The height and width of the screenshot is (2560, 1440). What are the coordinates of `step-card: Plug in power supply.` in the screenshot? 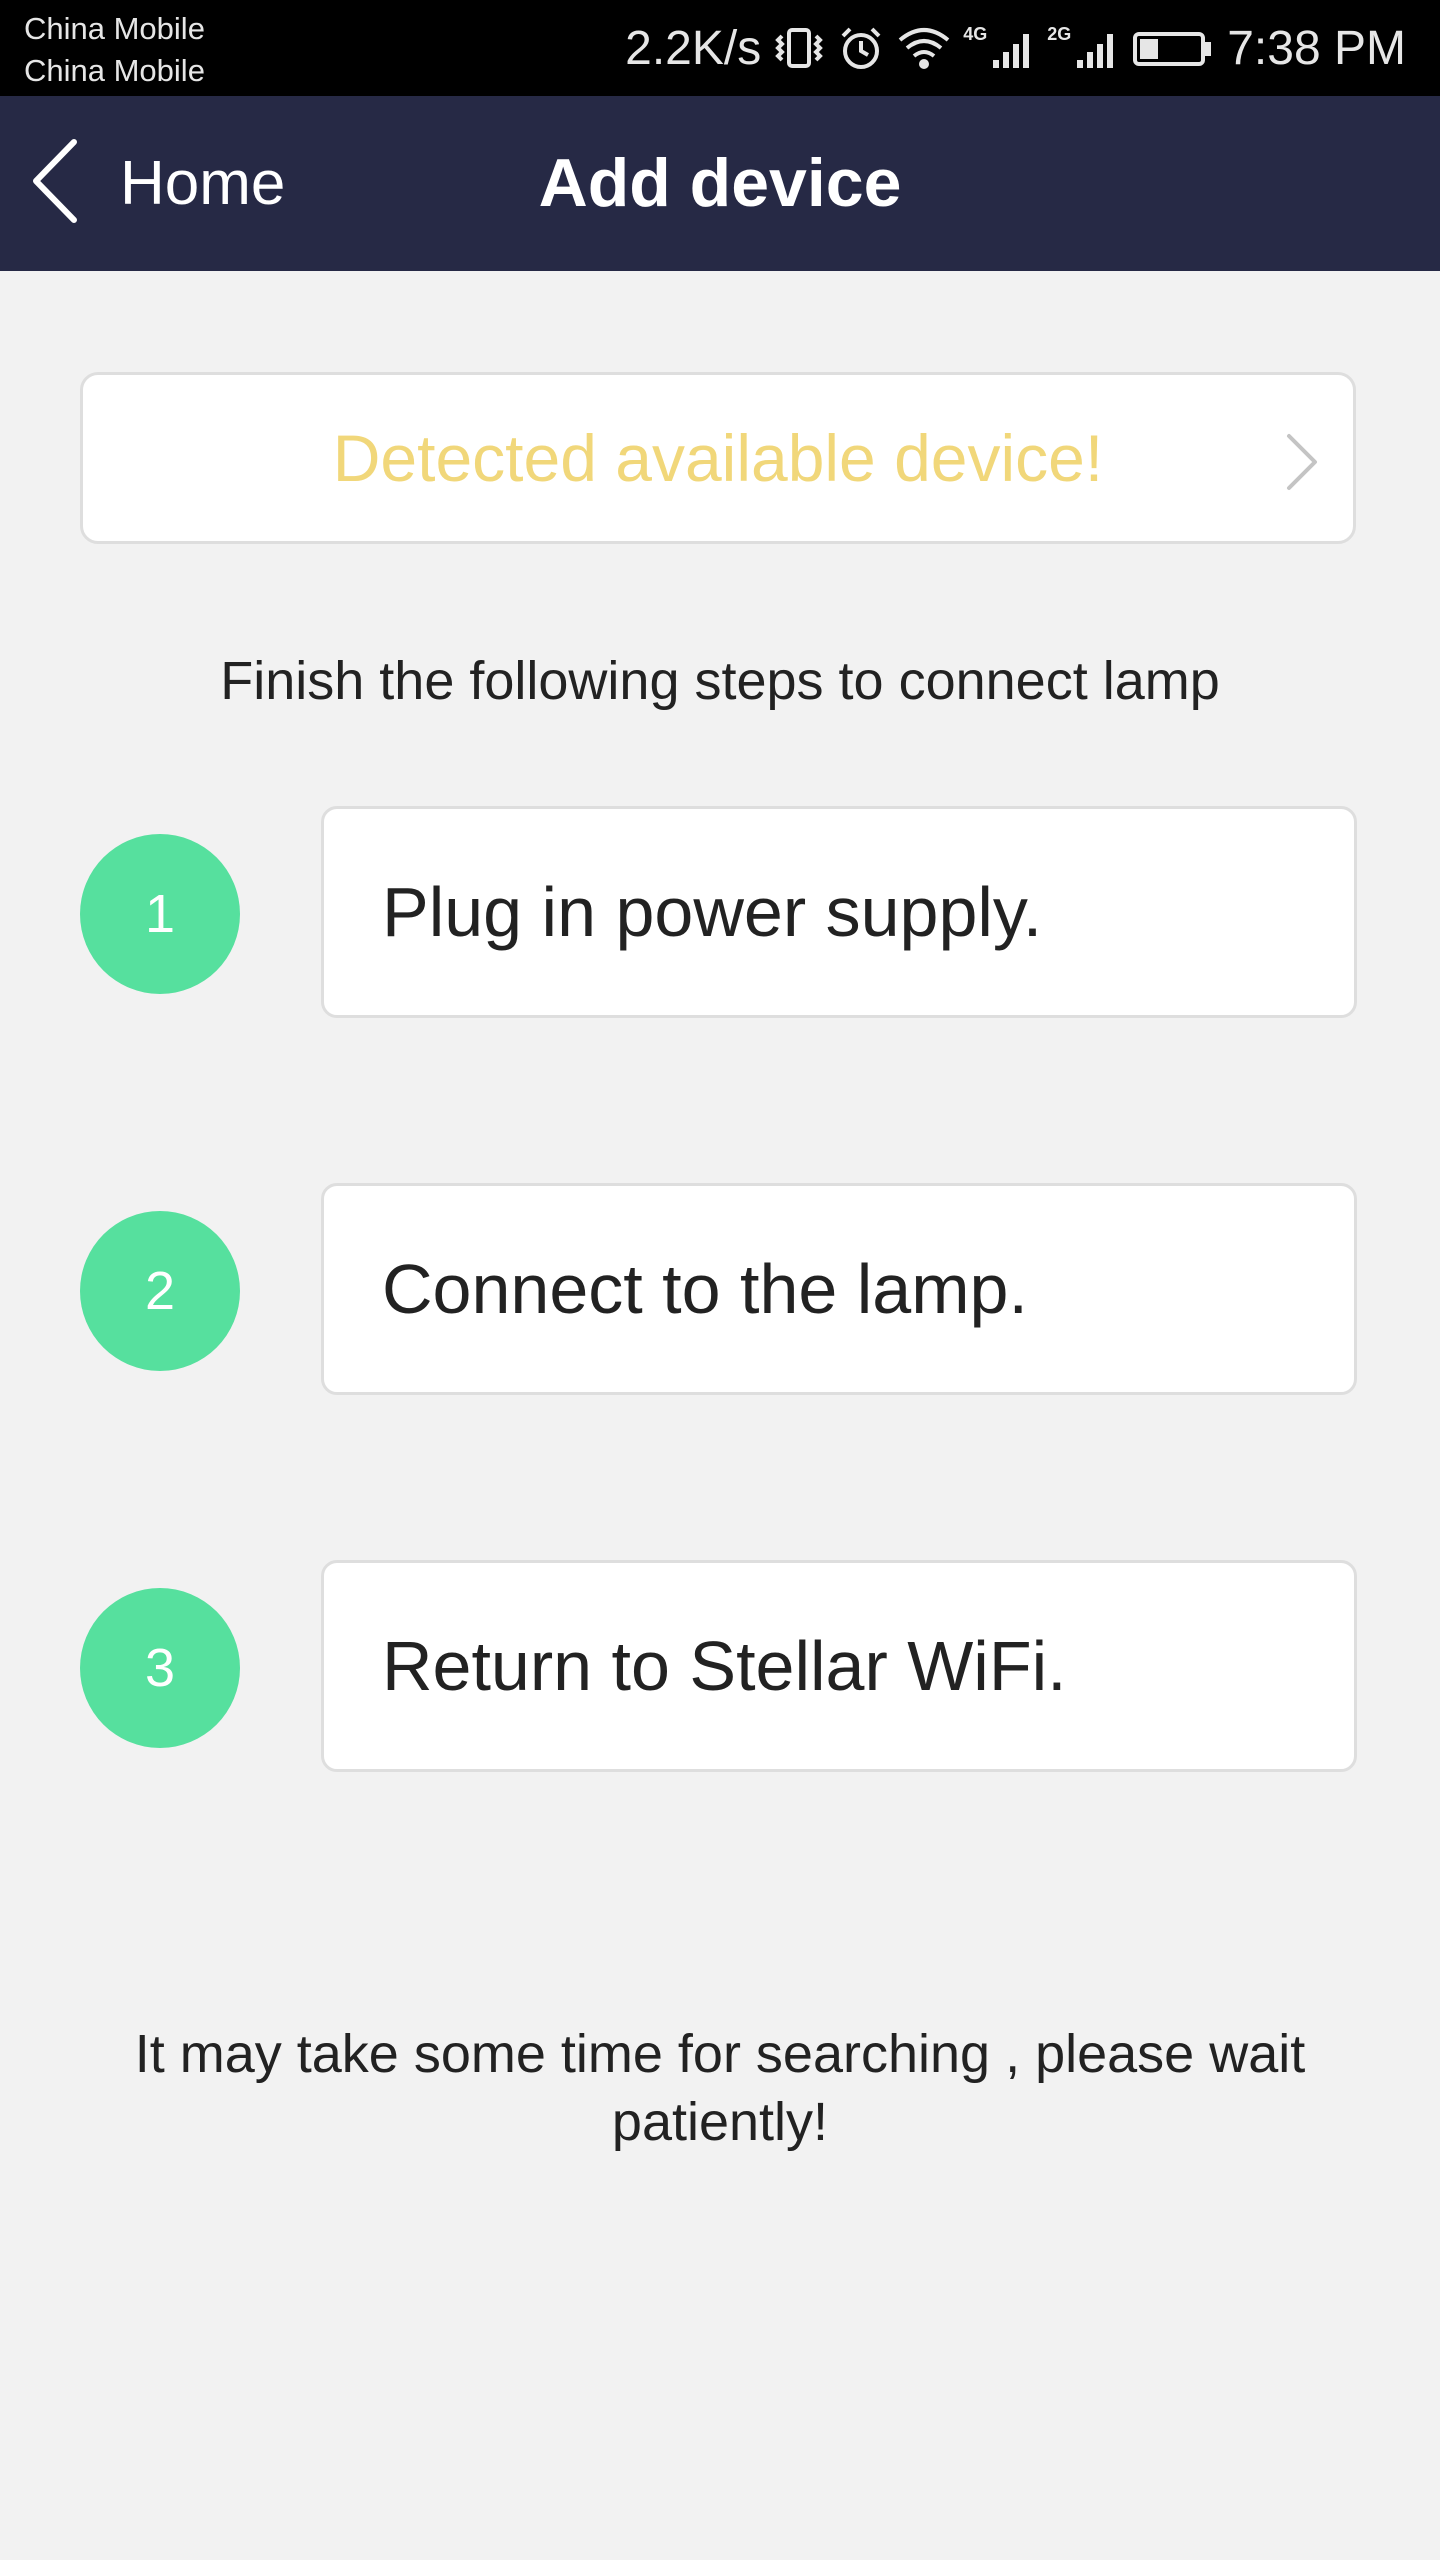 It's located at (839, 912).